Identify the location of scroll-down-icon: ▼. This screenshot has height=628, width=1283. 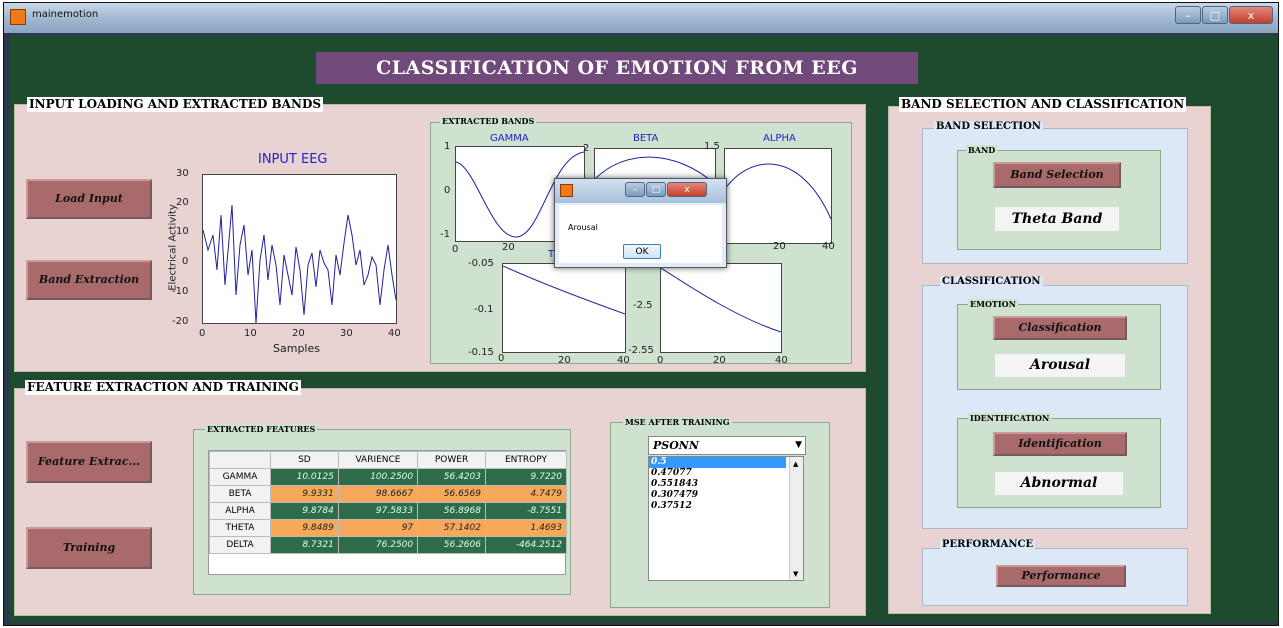
(795, 573).